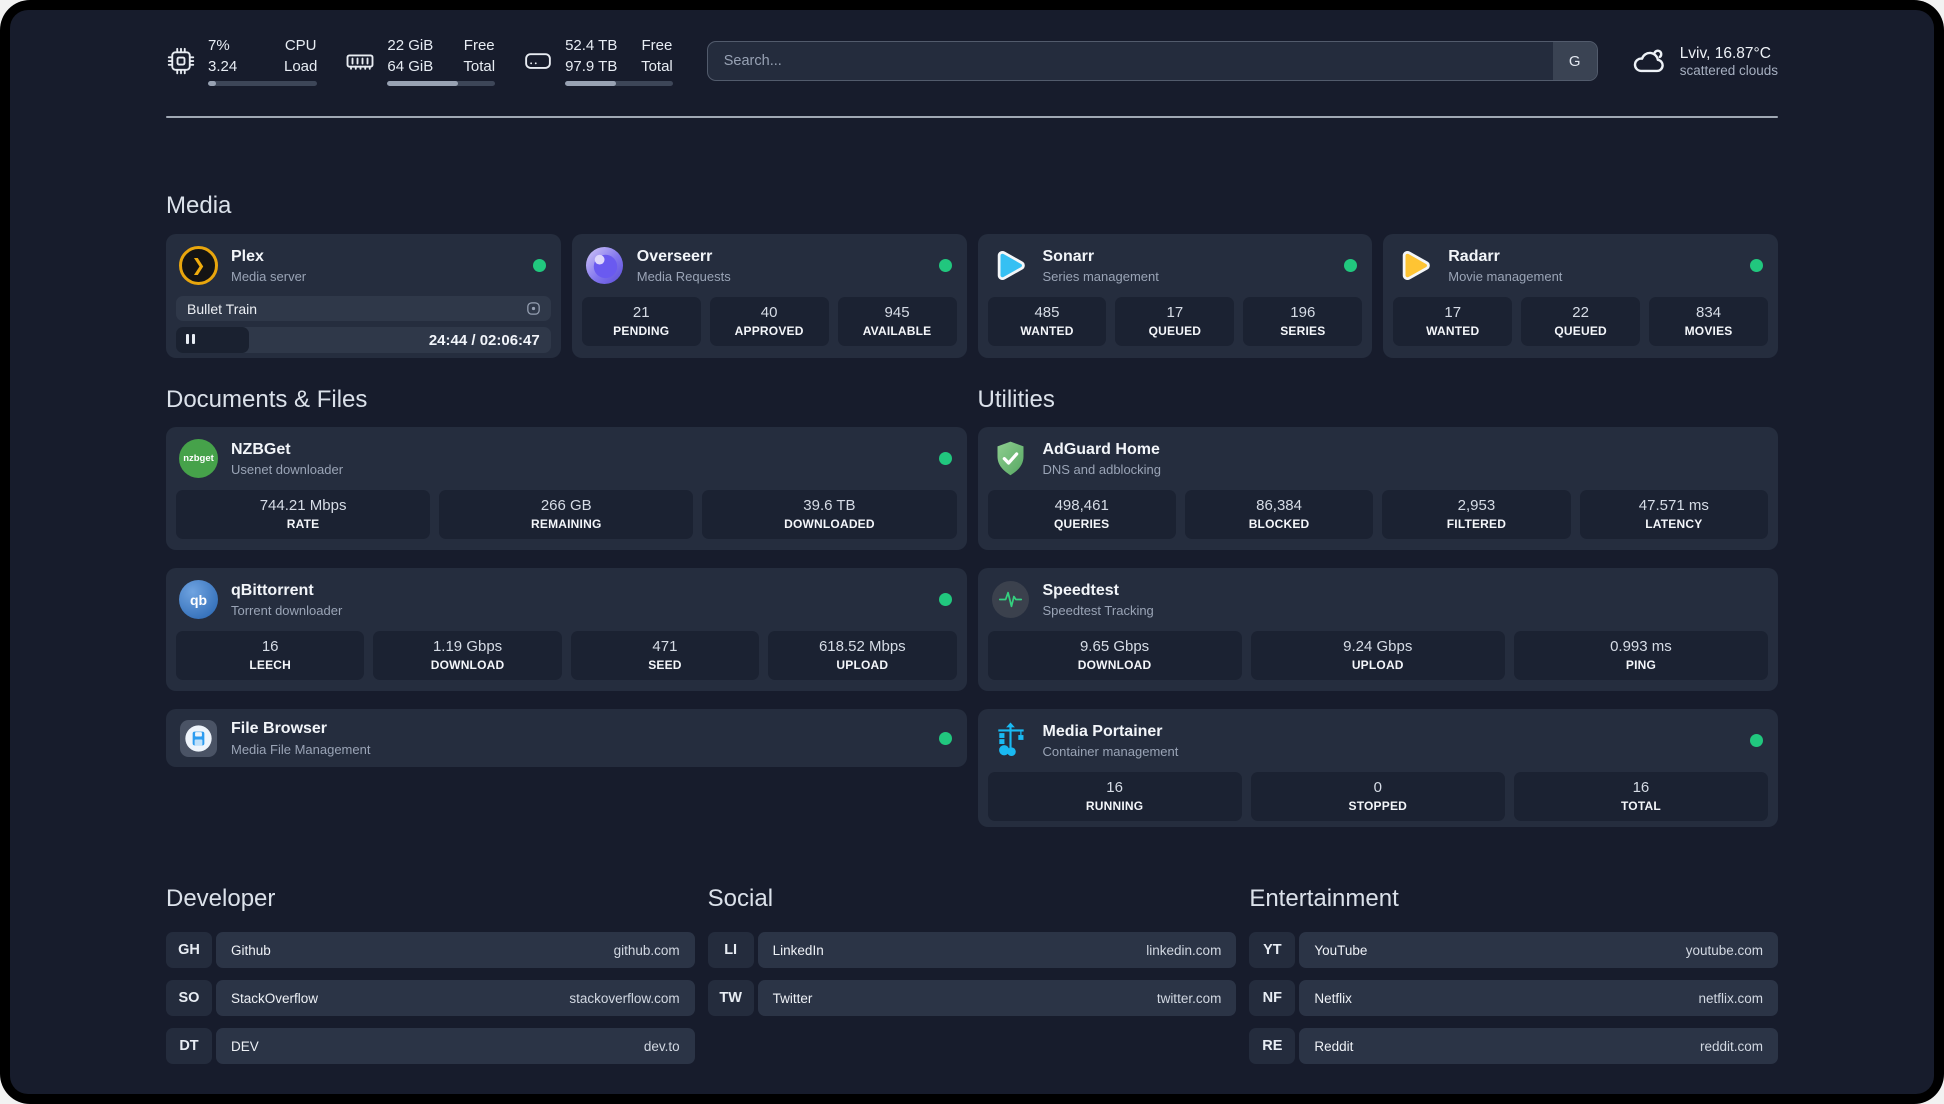  I want to click on ram-stat: 22 GiB 64 GiB Free Total, so click(420, 61).